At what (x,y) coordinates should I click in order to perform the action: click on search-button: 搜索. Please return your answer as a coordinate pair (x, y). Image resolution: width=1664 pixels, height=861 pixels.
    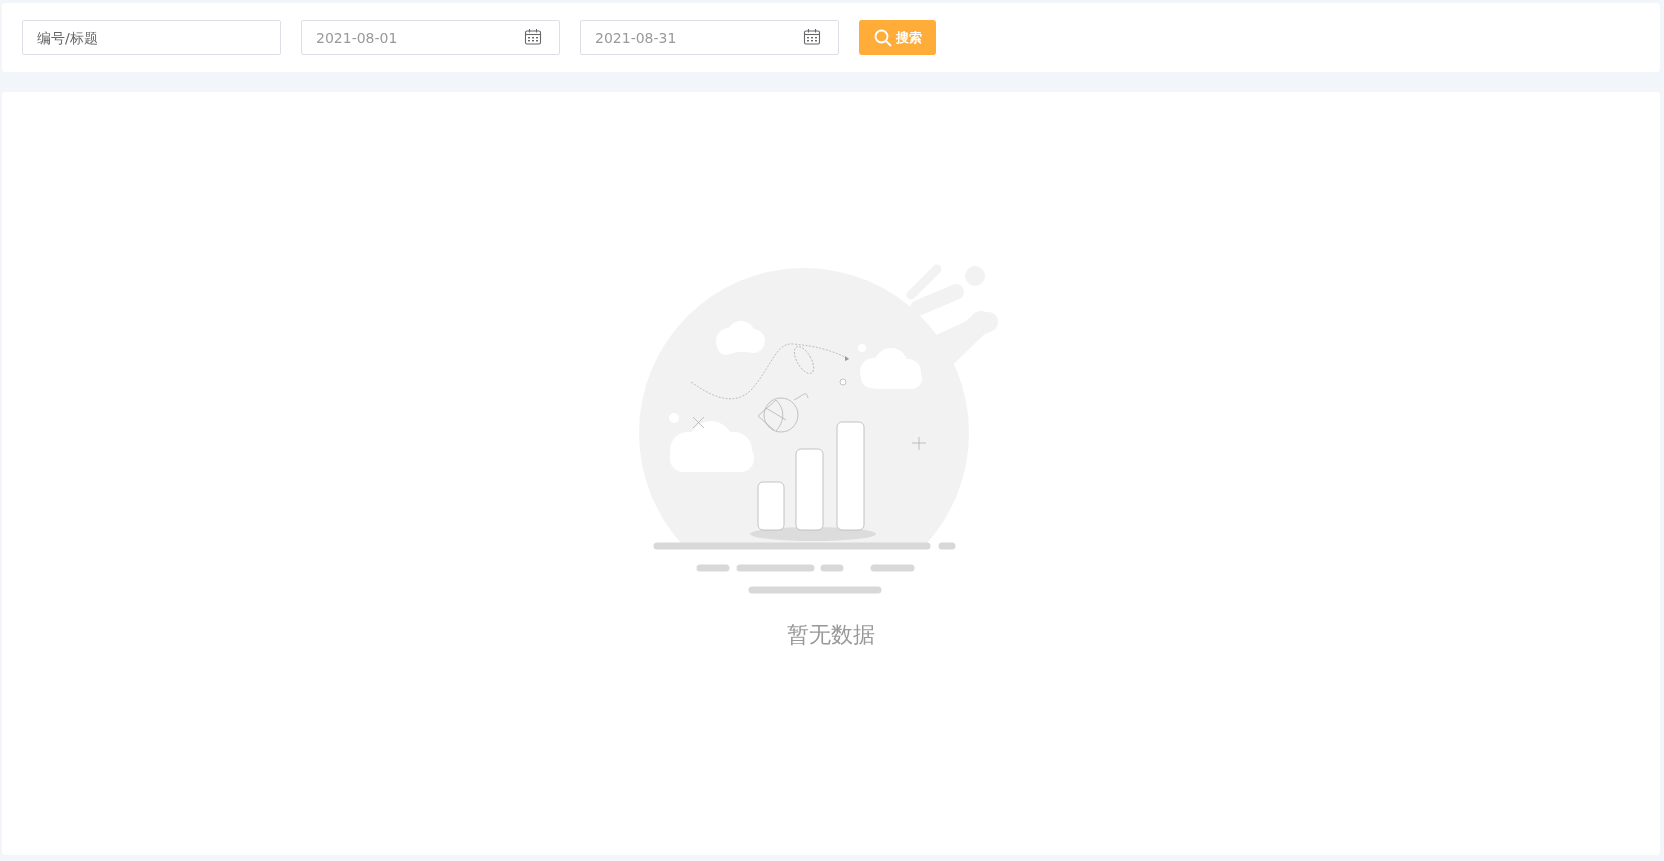
    Looking at the image, I should click on (897, 37).